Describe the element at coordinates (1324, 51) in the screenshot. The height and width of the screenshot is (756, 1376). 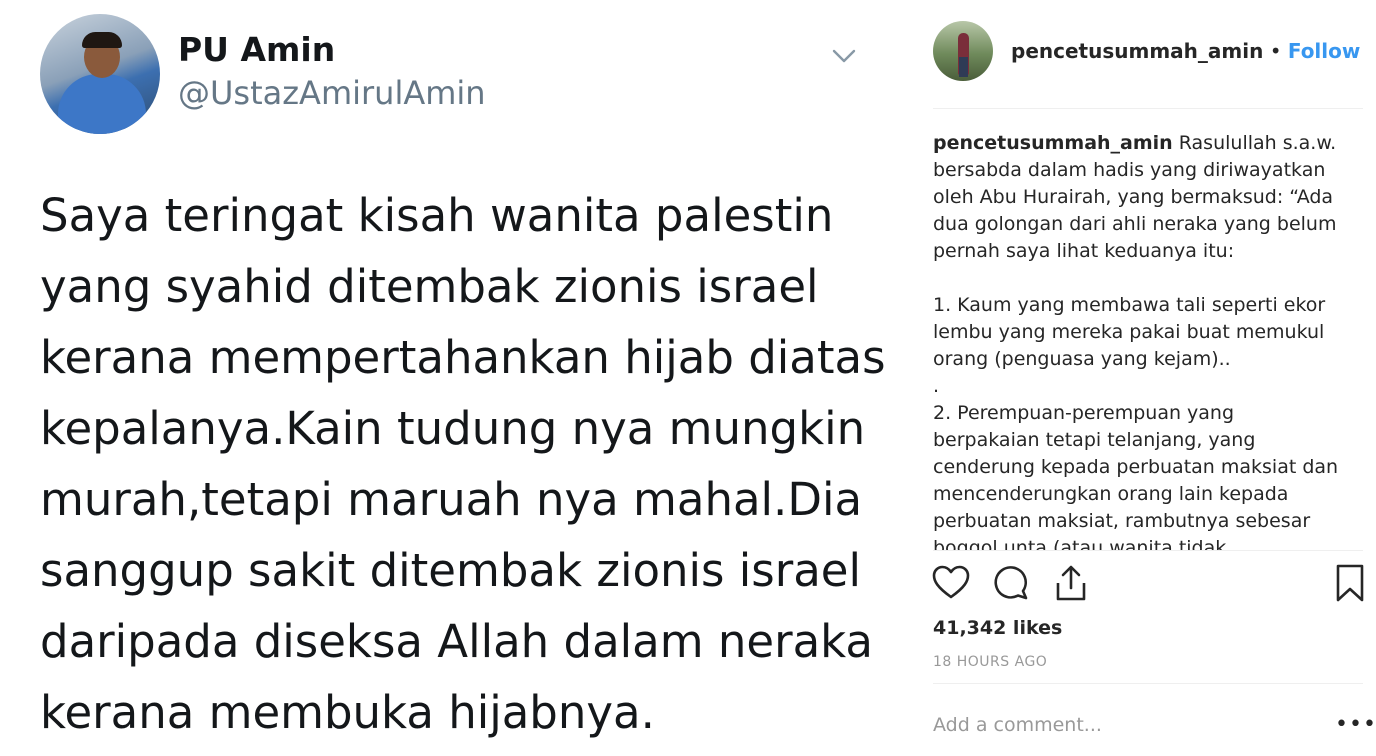
I see `follow-button: Follow` at that location.